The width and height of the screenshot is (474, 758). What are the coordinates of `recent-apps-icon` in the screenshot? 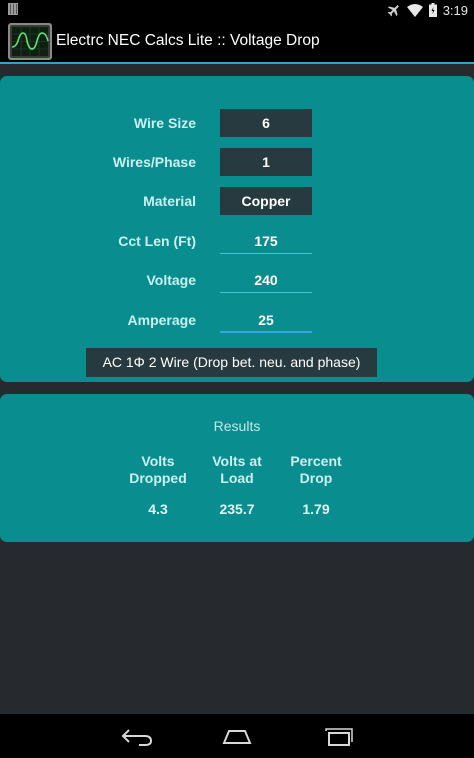 It's located at (338, 736).